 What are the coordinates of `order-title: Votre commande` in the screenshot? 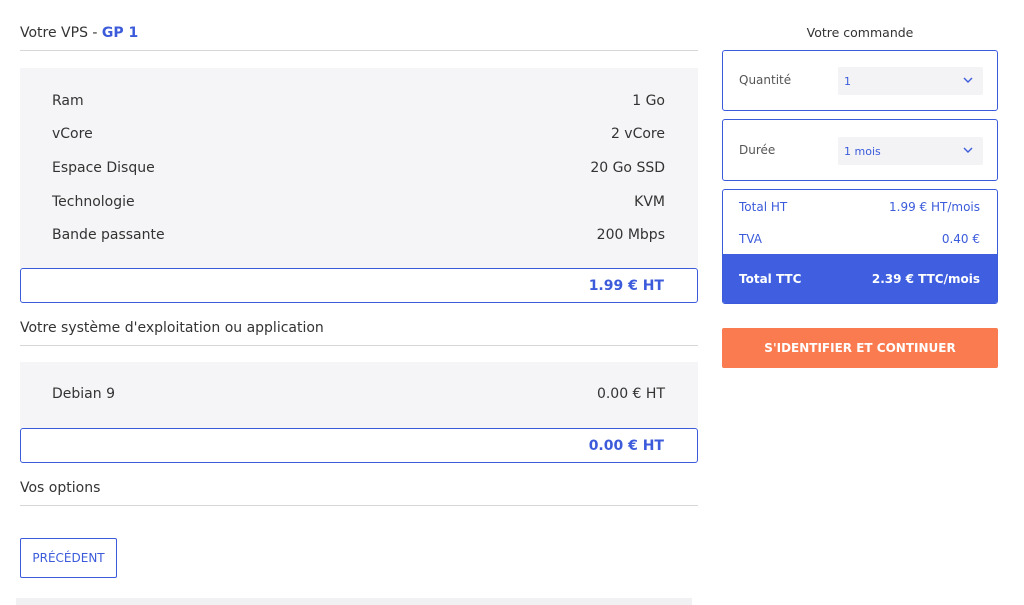 It's located at (860, 32).